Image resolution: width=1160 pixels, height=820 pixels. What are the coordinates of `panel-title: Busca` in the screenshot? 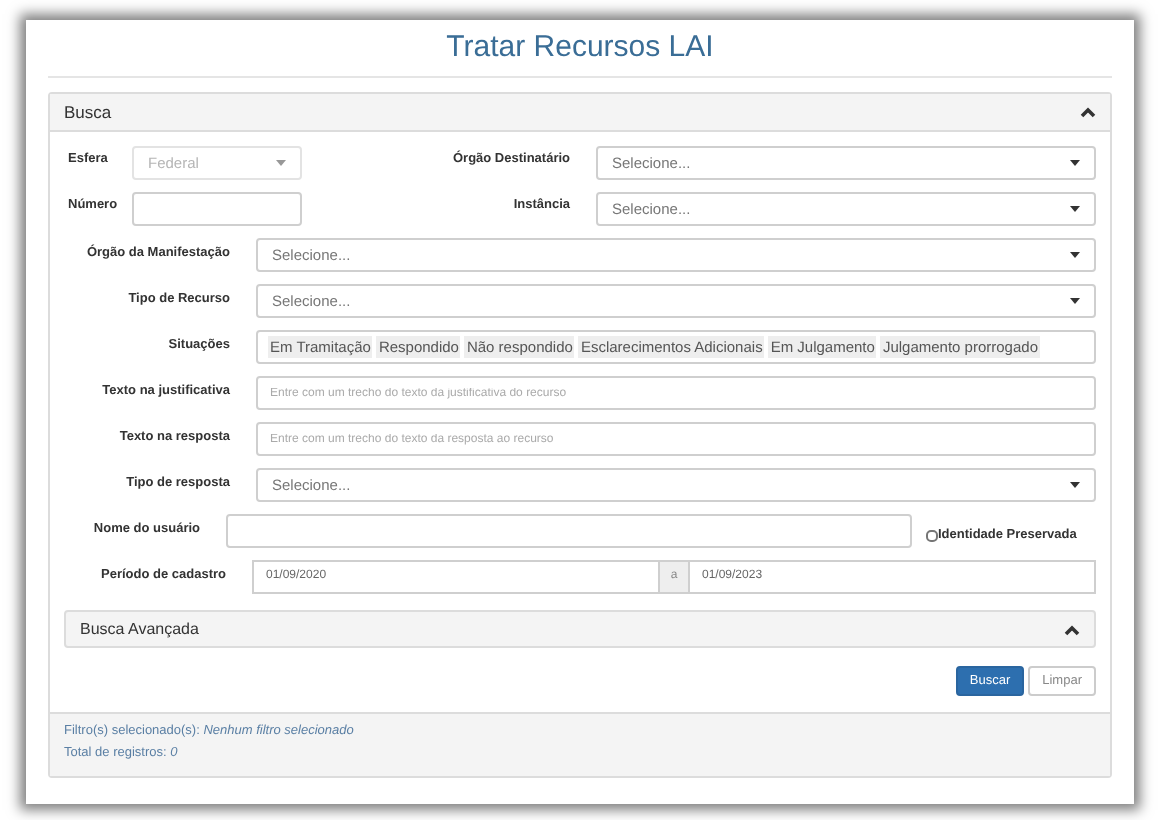 It's located at (88, 112).